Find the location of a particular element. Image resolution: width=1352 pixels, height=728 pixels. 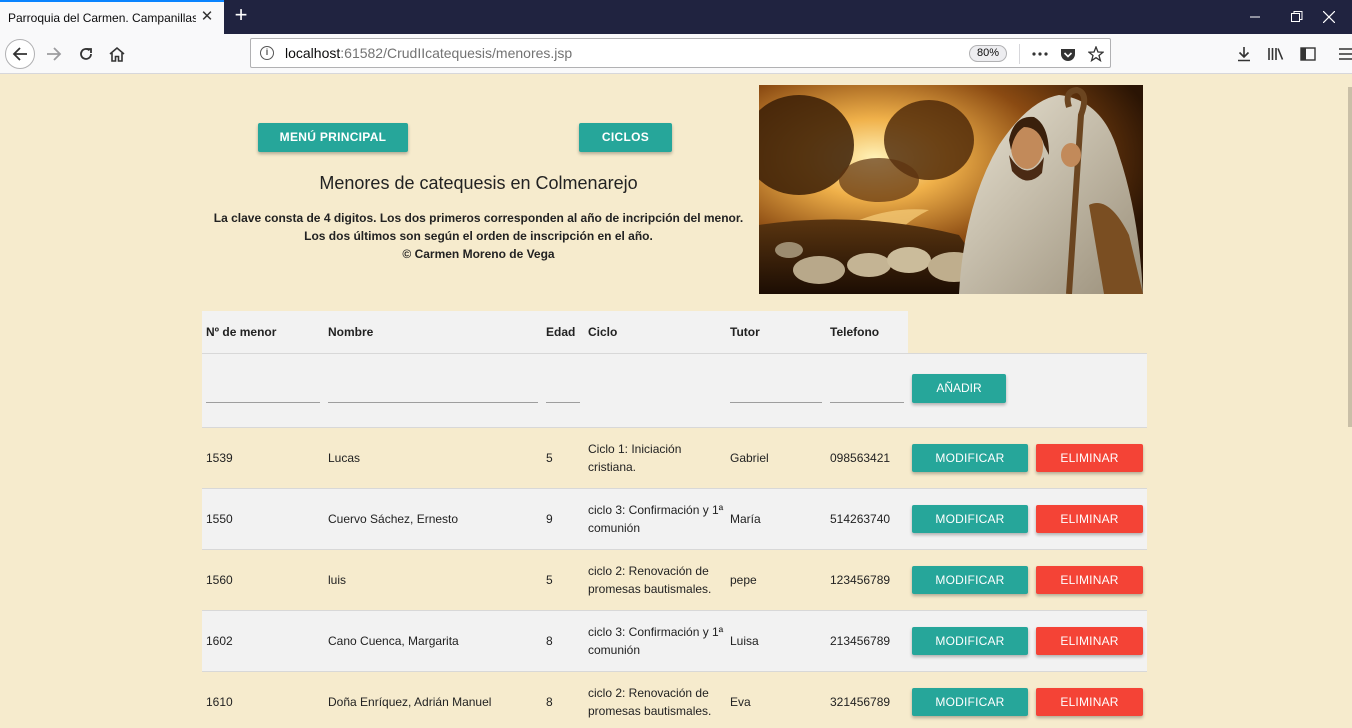

cell-nombre: Lucas is located at coordinates (344, 458).